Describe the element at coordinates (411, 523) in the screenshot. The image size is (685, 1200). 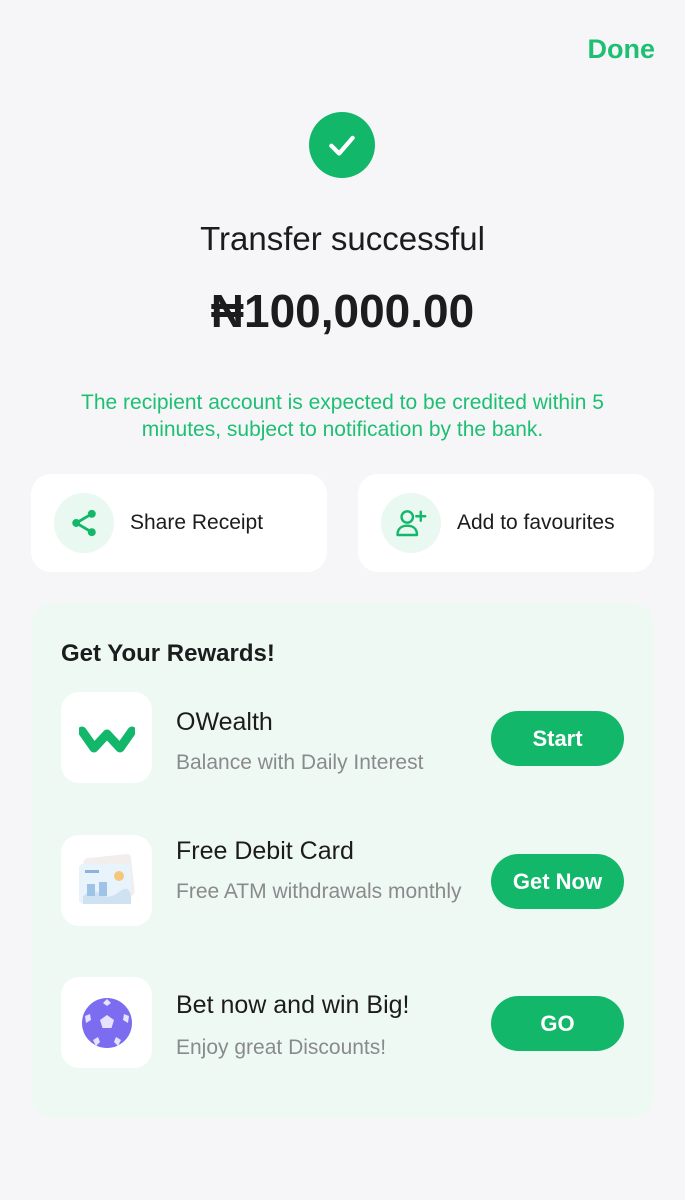
I see `add-user-icon` at that location.